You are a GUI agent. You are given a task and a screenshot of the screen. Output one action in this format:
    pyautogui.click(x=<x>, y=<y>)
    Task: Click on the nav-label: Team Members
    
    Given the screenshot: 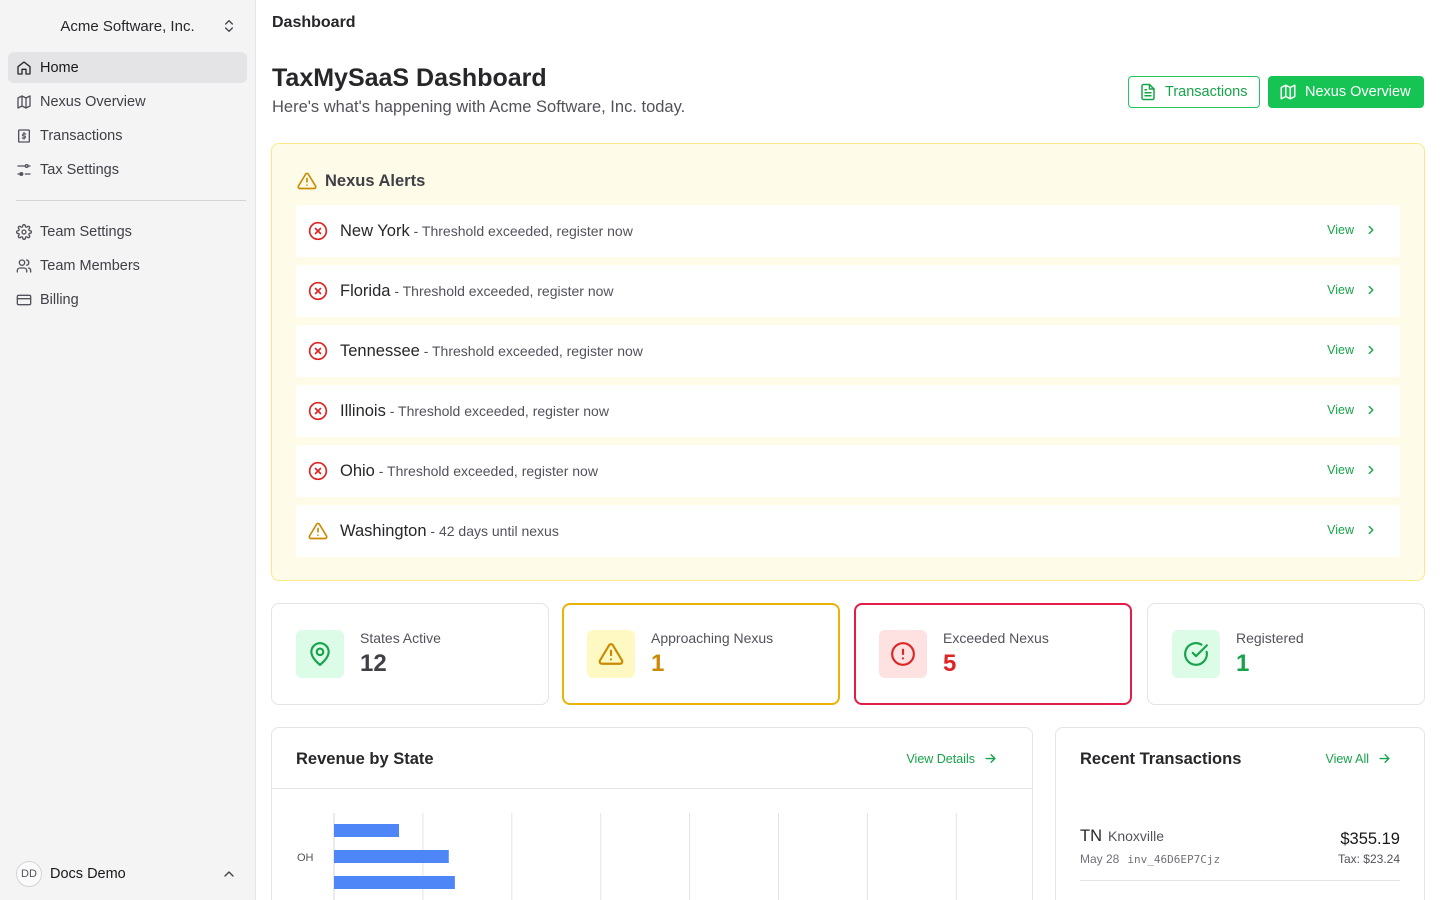 What is the action you would take?
    pyautogui.click(x=90, y=265)
    